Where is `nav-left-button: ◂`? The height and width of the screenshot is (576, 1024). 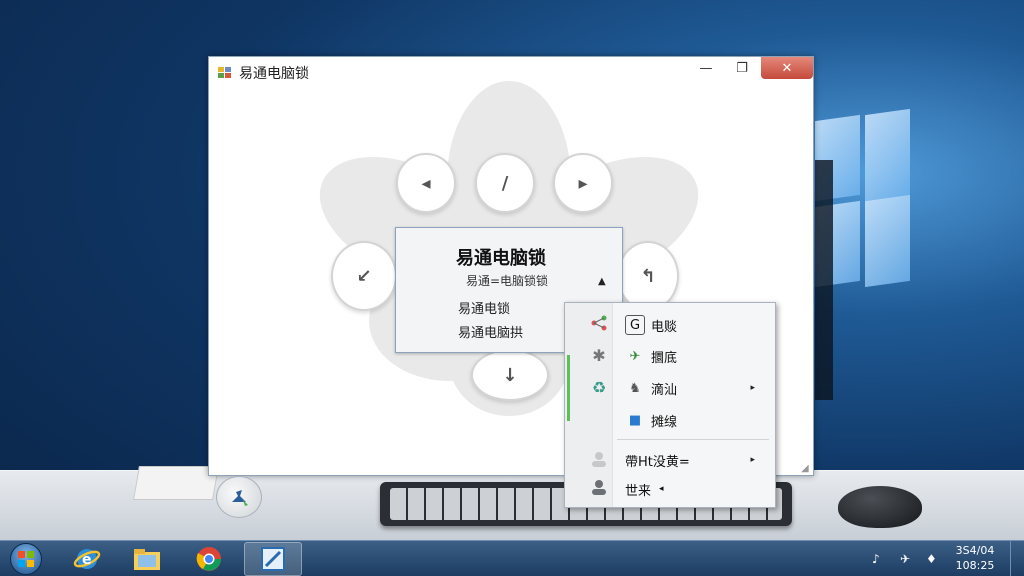 nav-left-button: ◂ is located at coordinates (426, 183).